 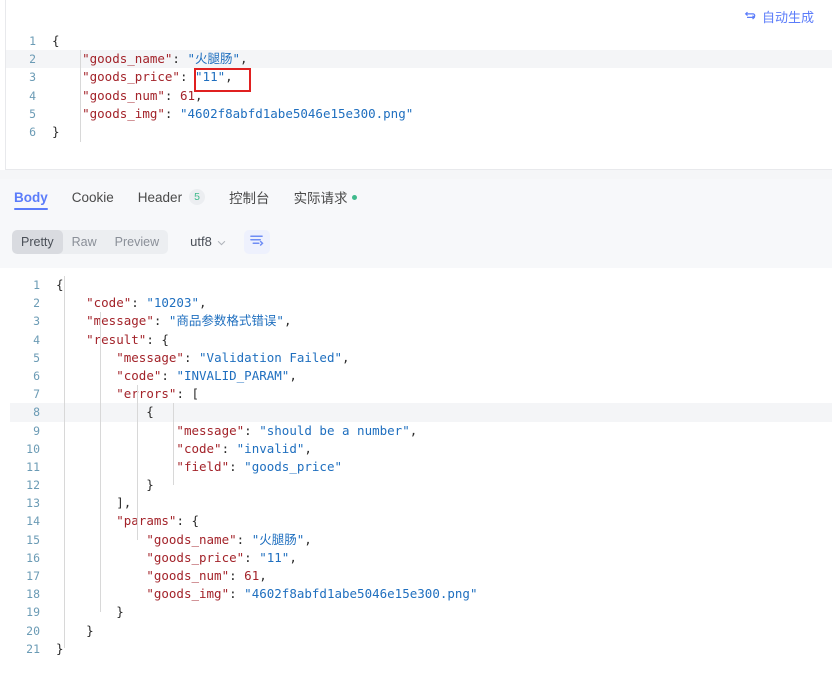 I want to click on line-number: 16, so click(x=33, y=557).